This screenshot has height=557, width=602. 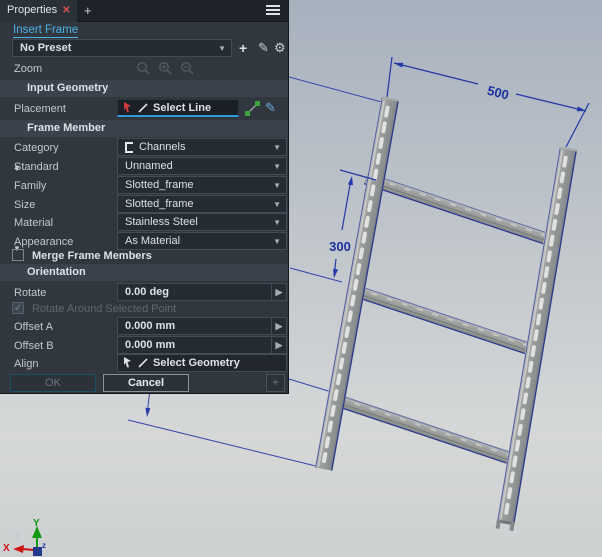 I want to click on offset-a-label: Offset A, so click(x=33, y=327).